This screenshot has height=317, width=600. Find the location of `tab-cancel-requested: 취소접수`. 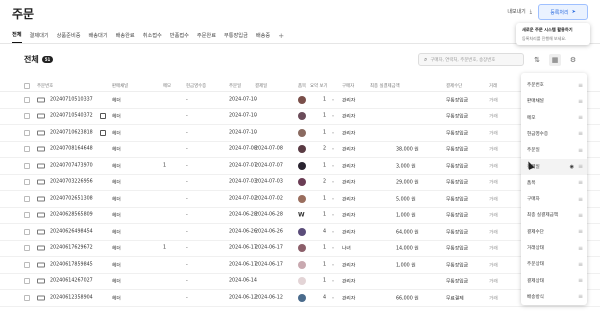

tab-cancel-requested: 취소접수 is located at coordinates (152, 37).